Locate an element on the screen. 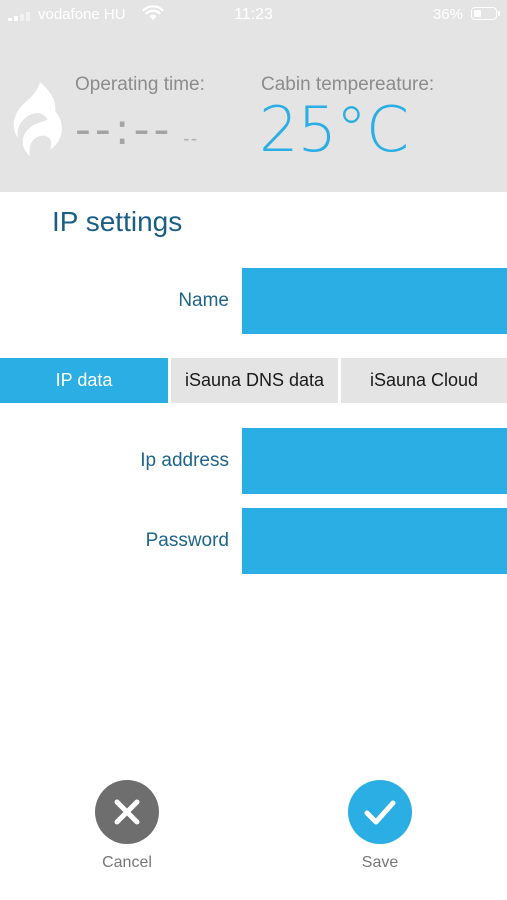 The height and width of the screenshot is (900, 507). operating-time-value: --:-- is located at coordinates (124, 129).